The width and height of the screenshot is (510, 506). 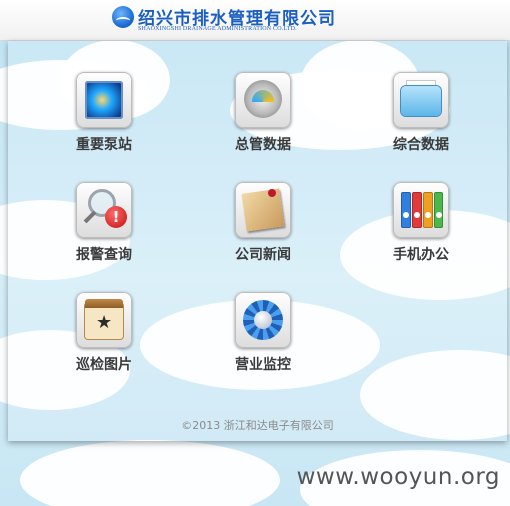 I want to click on notepad-icon, so click(x=263, y=210).